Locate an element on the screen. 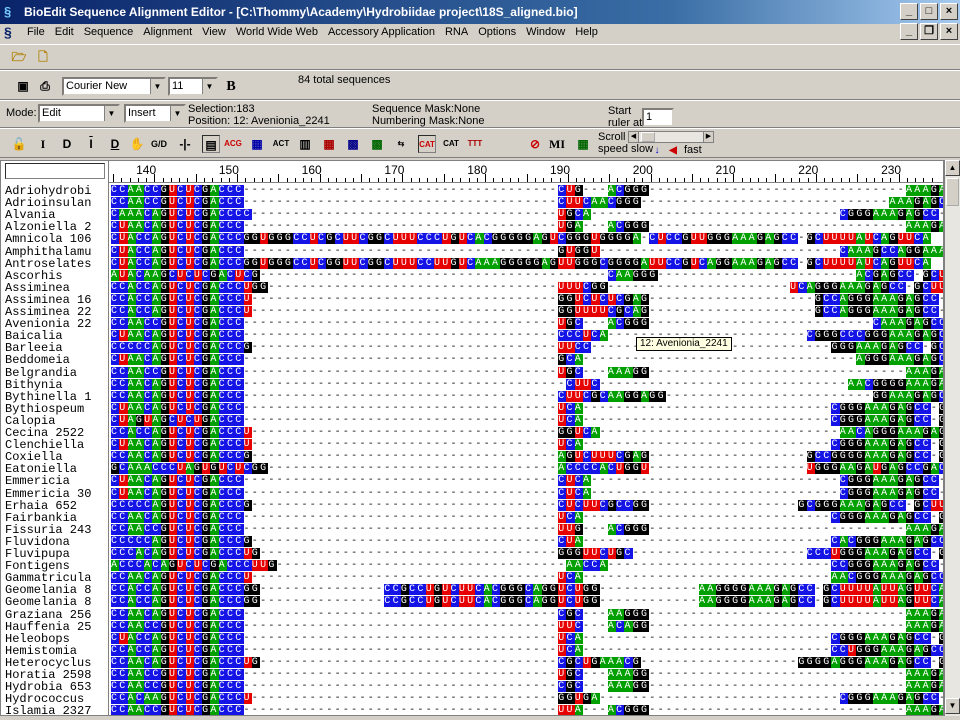 This screenshot has height=720, width=960. sequence-name: Geomelania 8 is located at coordinates (48, 602).